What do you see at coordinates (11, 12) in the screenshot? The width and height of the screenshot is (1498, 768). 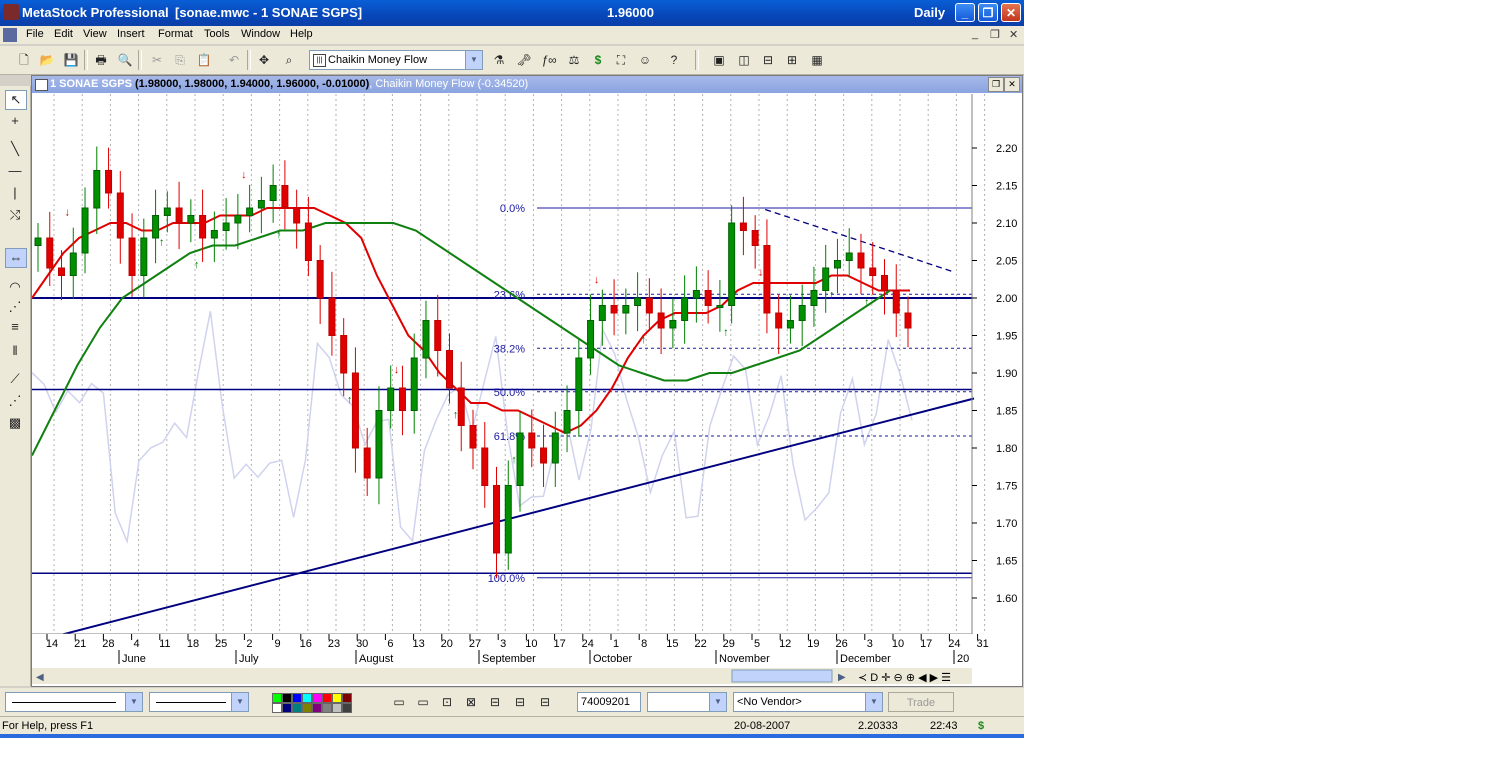 I see `app-icon` at bounding box center [11, 12].